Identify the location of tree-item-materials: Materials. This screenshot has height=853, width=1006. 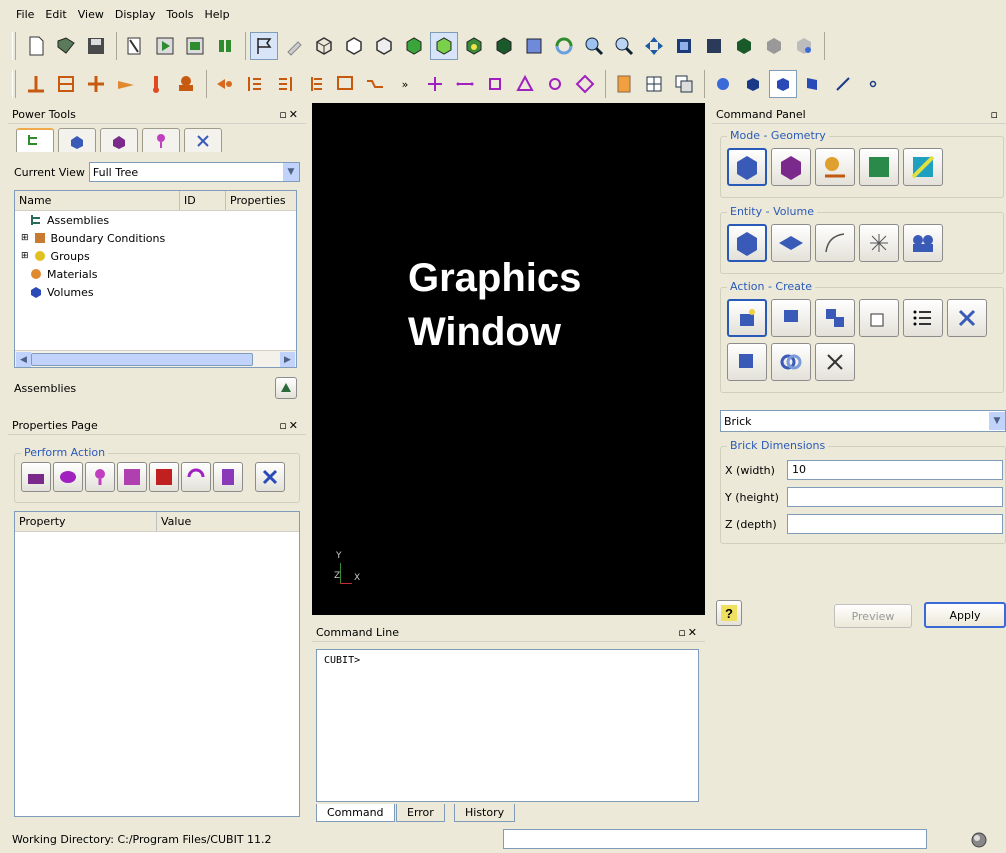
(155, 274).